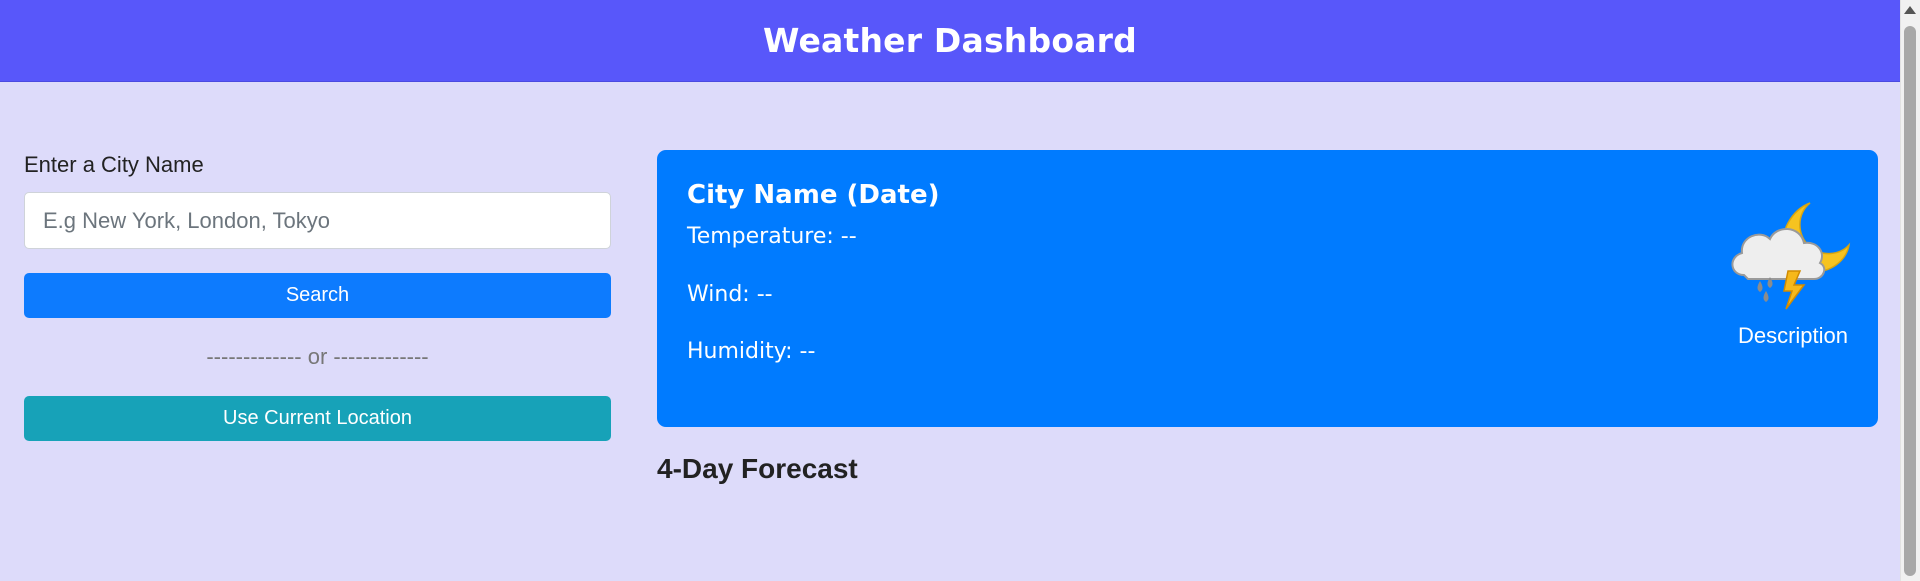 Image resolution: width=1920 pixels, height=581 pixels. What do you see at coordinates (751, 351) in the screenshot?
I see `humidity-text: Humidity: --` at bounding box center [751, 351].